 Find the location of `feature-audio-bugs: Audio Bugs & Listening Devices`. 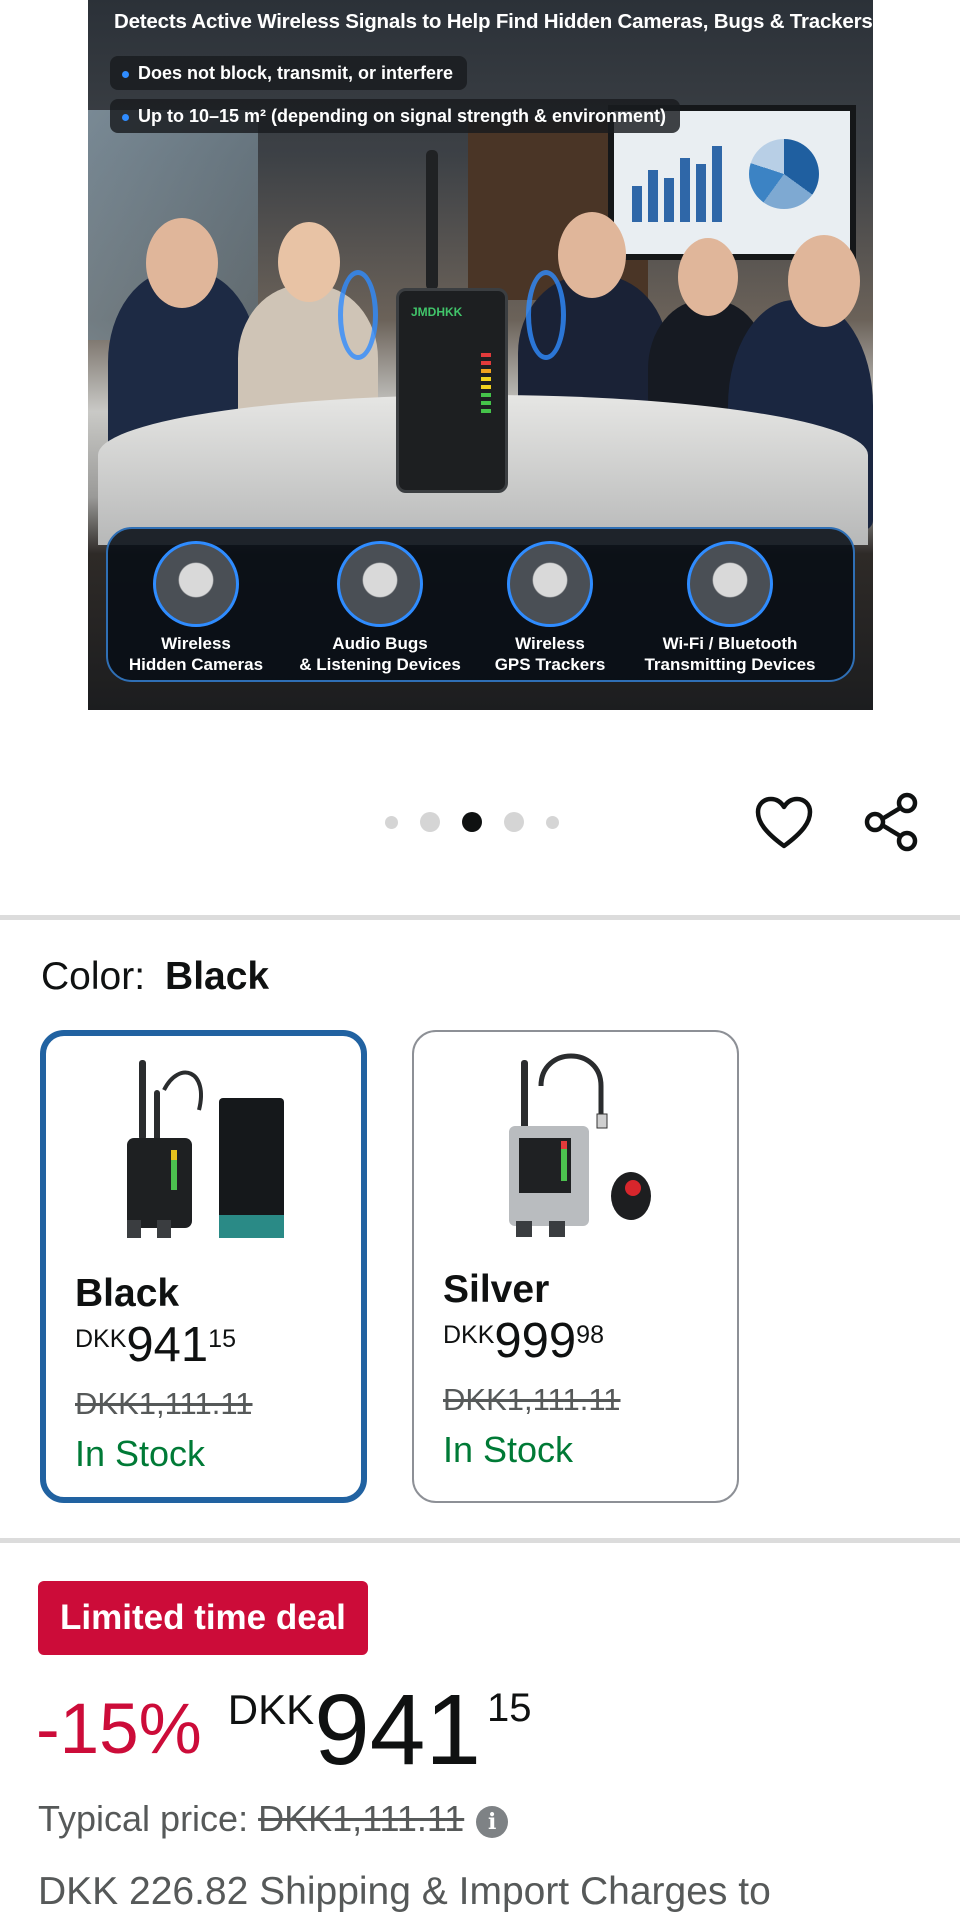

feature-audio-bugs: Audio Bugs & Listening Devices is located at coordinates (380, 608).